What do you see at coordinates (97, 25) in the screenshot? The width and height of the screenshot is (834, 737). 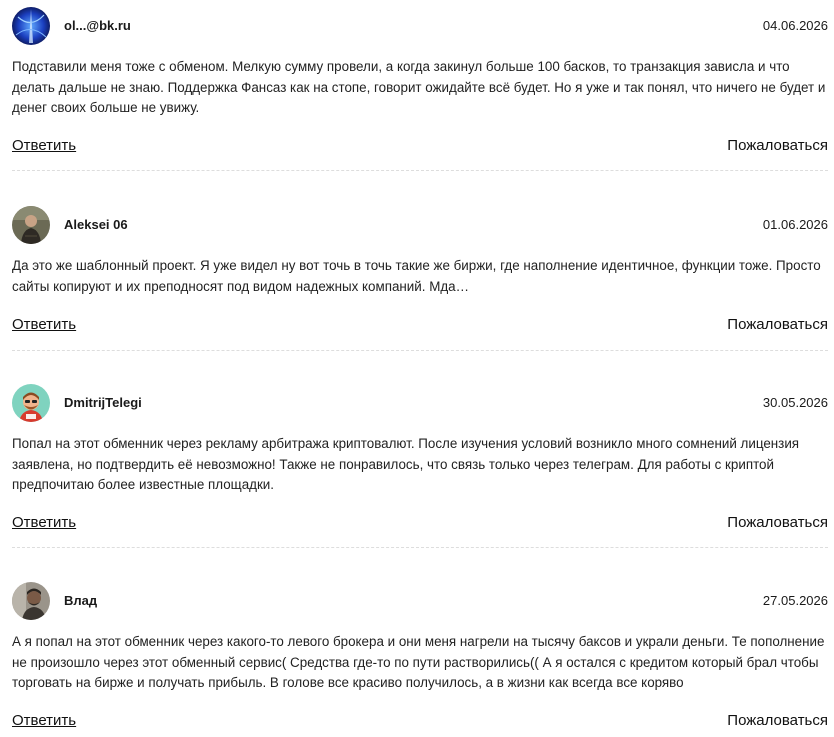 I see `comment-author: ol...@bk.ru` at bounding box center [97, 25].